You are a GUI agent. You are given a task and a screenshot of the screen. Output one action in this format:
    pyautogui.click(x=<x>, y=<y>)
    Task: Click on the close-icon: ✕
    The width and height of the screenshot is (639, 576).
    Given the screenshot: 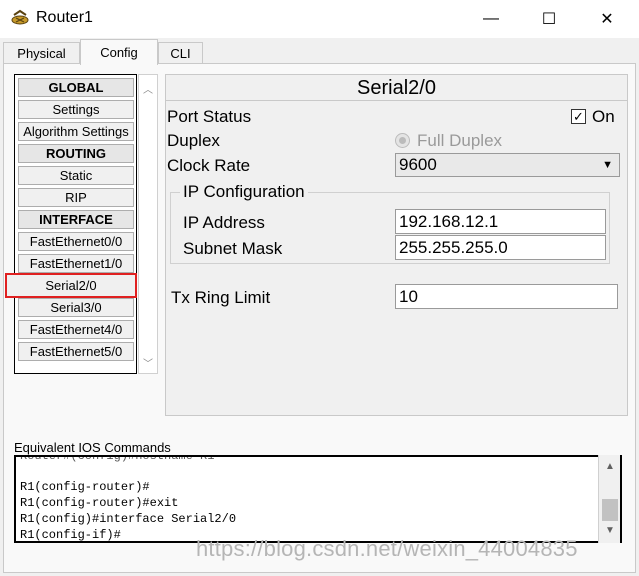 What is the action you would take?
    pyautogui.click(x=607, y=19)
    